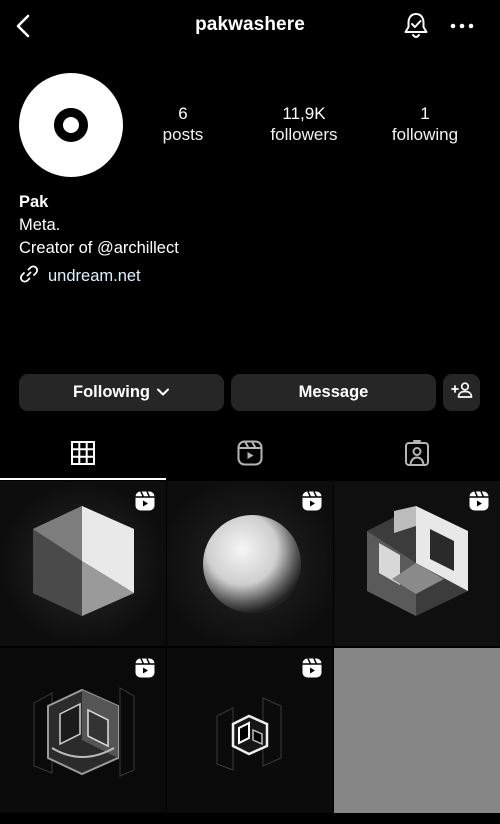 The image size is (500, 824). I want to click on active-tab-indicator, so click(83, 479).